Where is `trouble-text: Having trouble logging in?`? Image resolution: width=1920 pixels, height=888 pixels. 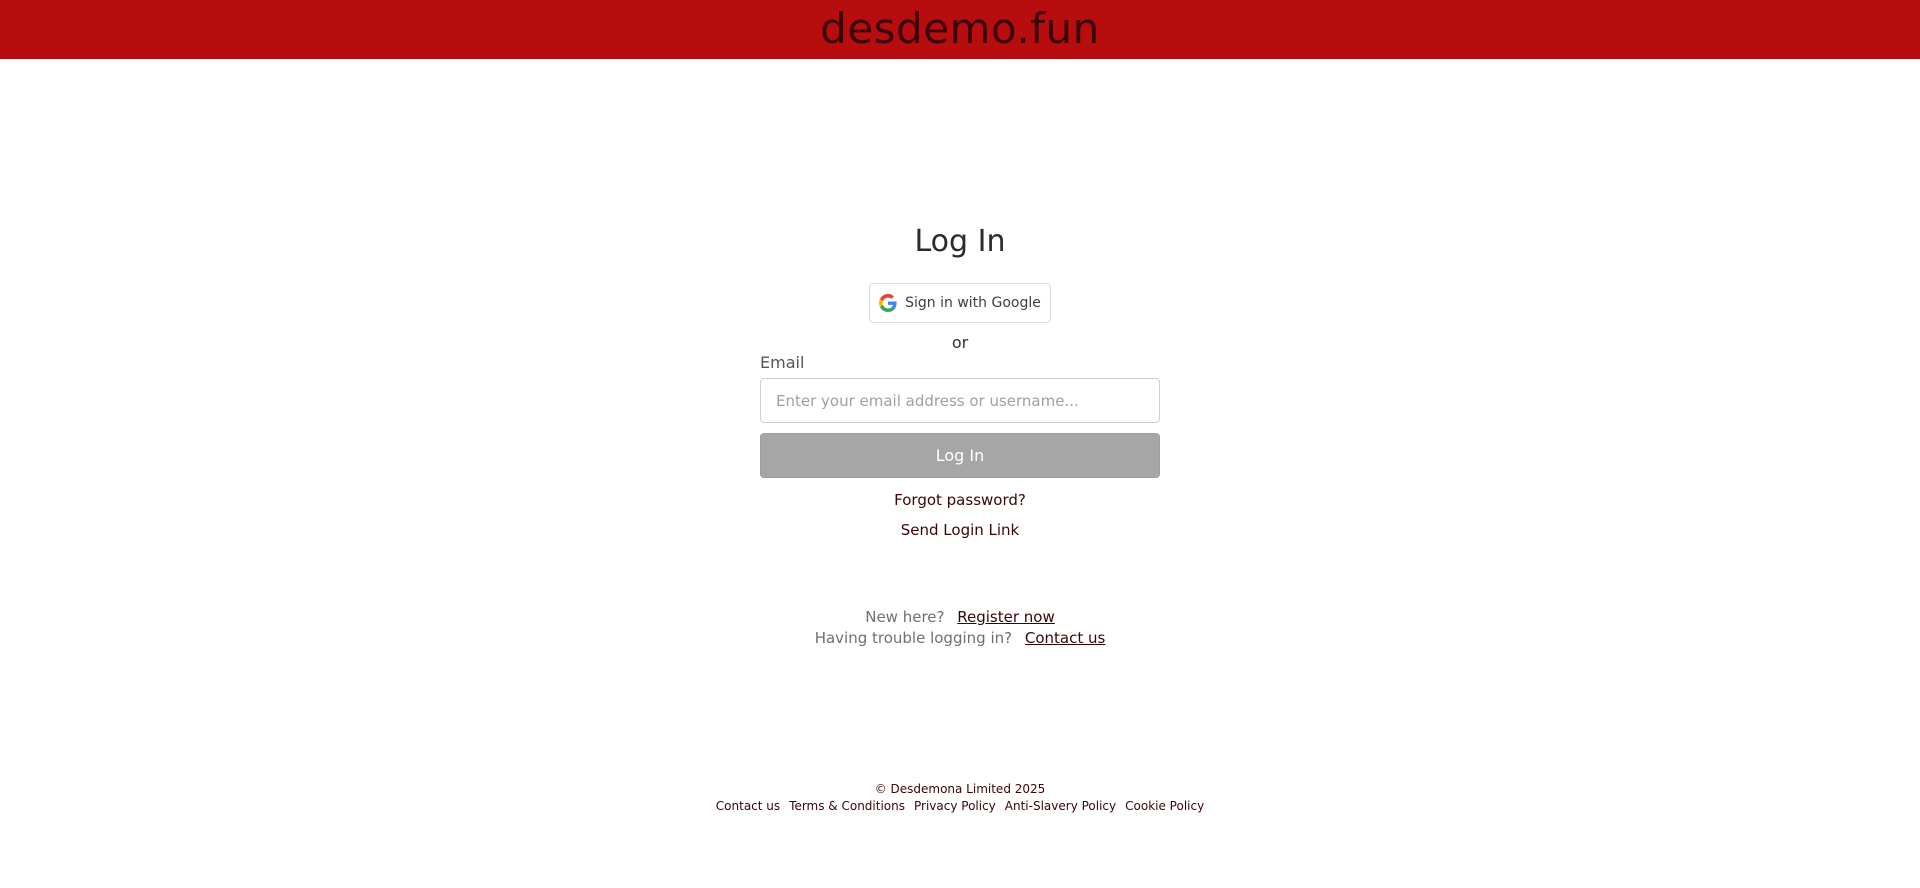
trouble-text: Having trouble logging in? is located at coordinates (913, 638).